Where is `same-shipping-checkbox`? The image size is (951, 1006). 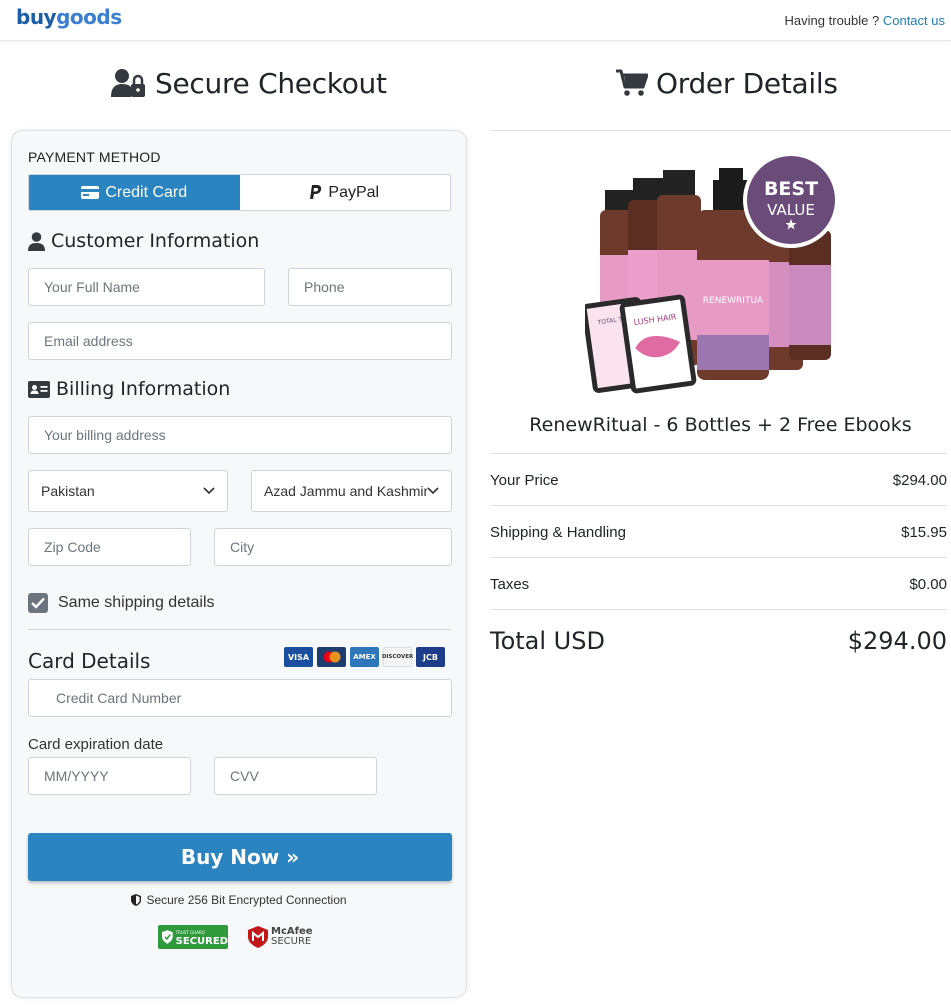 same-shipping-checkbox is located at coordinates (38, 603).